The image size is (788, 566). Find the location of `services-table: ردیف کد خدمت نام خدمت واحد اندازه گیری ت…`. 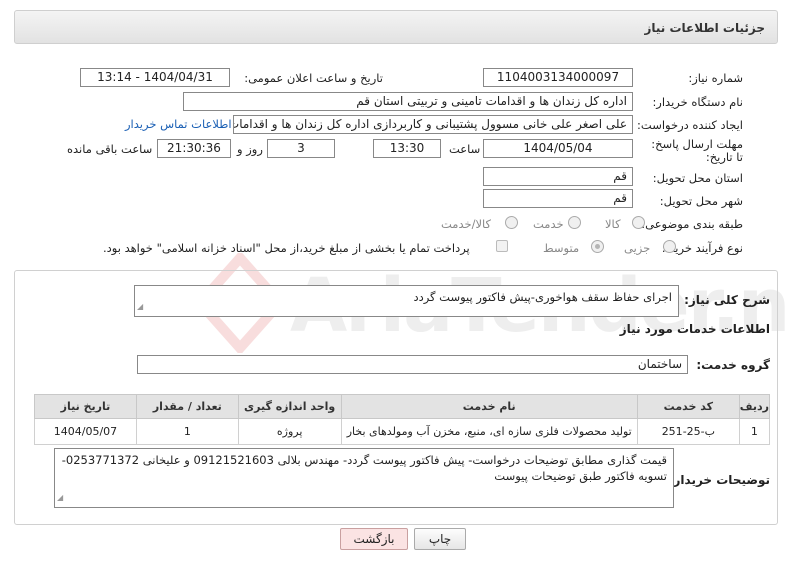

services-table: ردیف کد خدمت نام خدمت واحد اندازه گیری ت… is located at coordinates (402, 419).